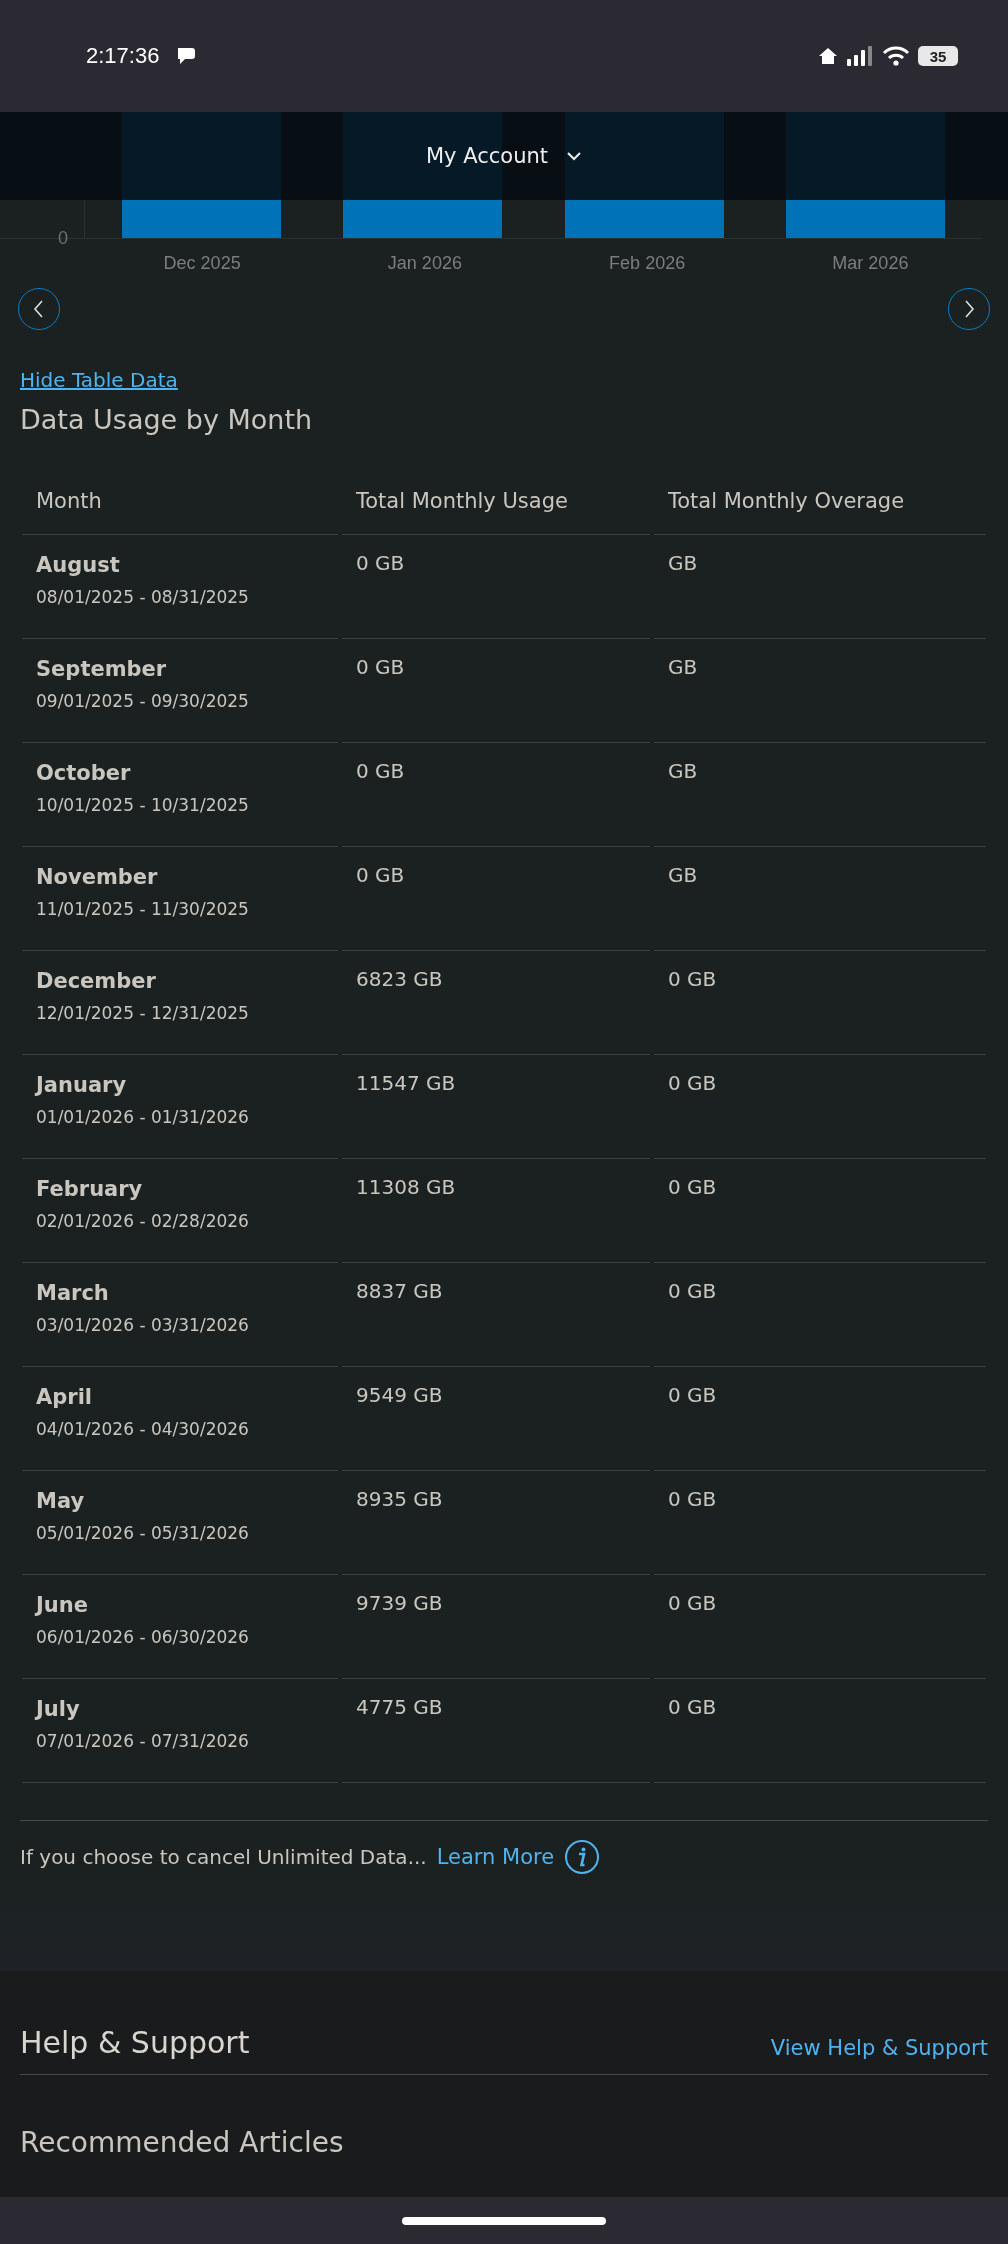 This screenshot has height=2244, width=1008. I want to click on date-range: 11/01/2025 - 11/30/2025, so click(143, 909).